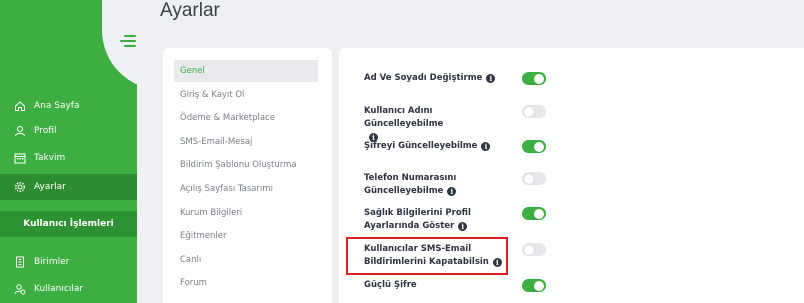 This screenshot has width=804, height=303. Describe the element at coordinates (409, 226) in the screenshot. I see `setting-label: Ayarlarında Göster` at that location.